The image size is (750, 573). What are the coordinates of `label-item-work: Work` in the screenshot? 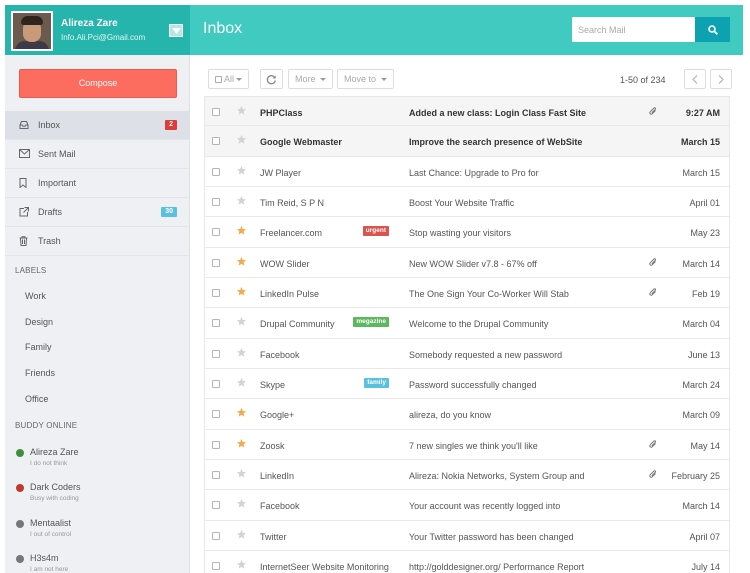 It's located at (35, 296).